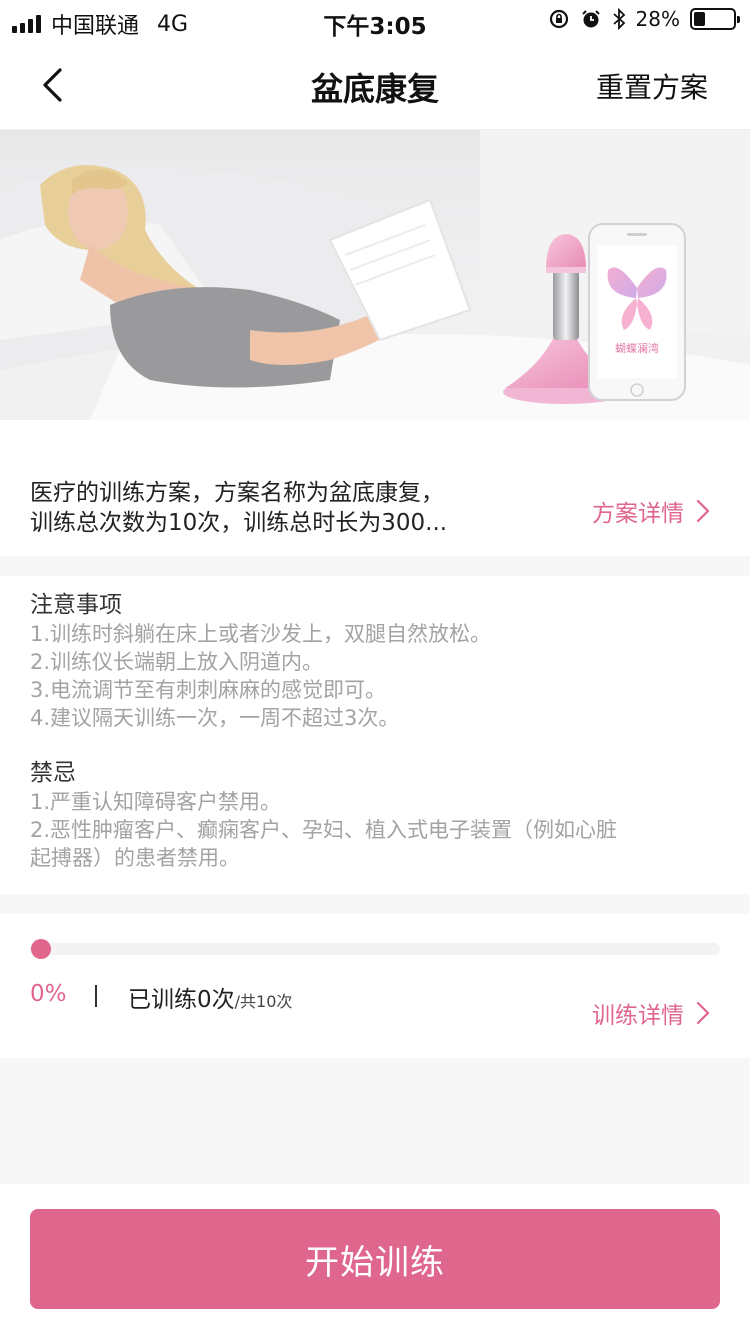 Image resolution: width=750 pixels, height=1334 pixels. Describe the element at coordinates (375, 85) in the screenshot. I see `nav-bar: 盆底康复 重置方案` at that location.